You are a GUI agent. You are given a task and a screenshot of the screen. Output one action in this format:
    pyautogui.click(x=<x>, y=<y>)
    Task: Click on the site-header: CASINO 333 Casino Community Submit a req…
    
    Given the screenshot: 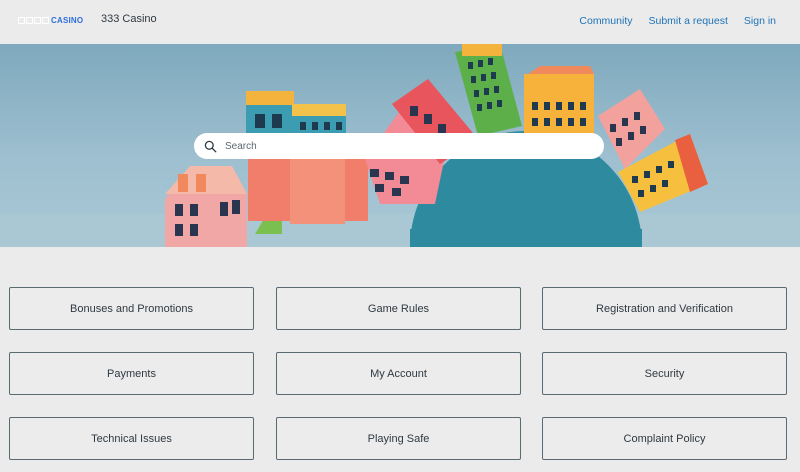 What is the action you would take?
    pyautogui.click(x=400, y=22)
    